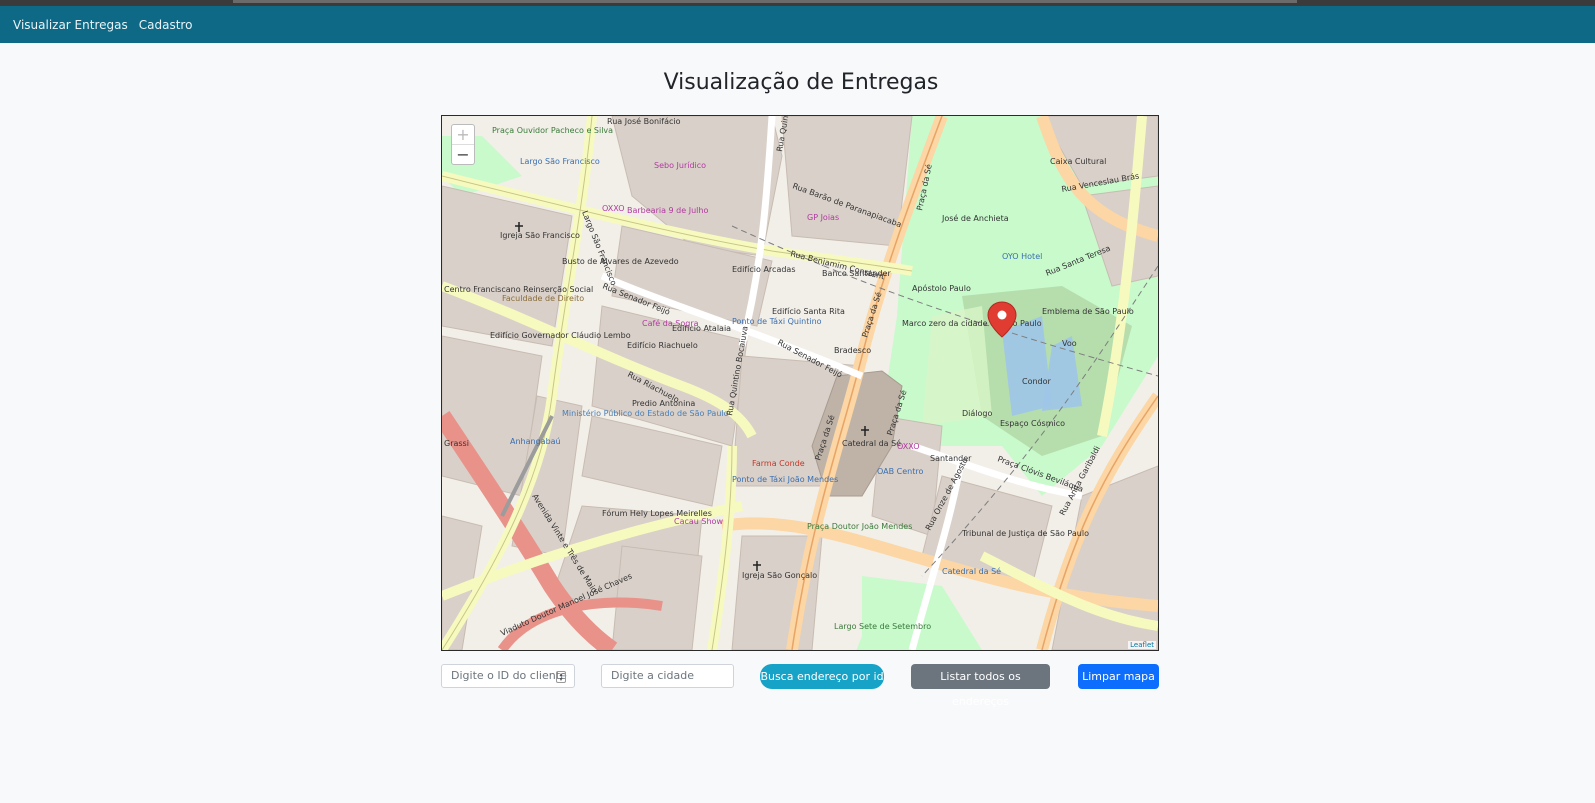 The height and width of the screenshot is (803, 1595). Describe the element at coordinates (882, 626) in the screenshot. I see `label-largo-sete: Largo Sete de Setembro` at that location.